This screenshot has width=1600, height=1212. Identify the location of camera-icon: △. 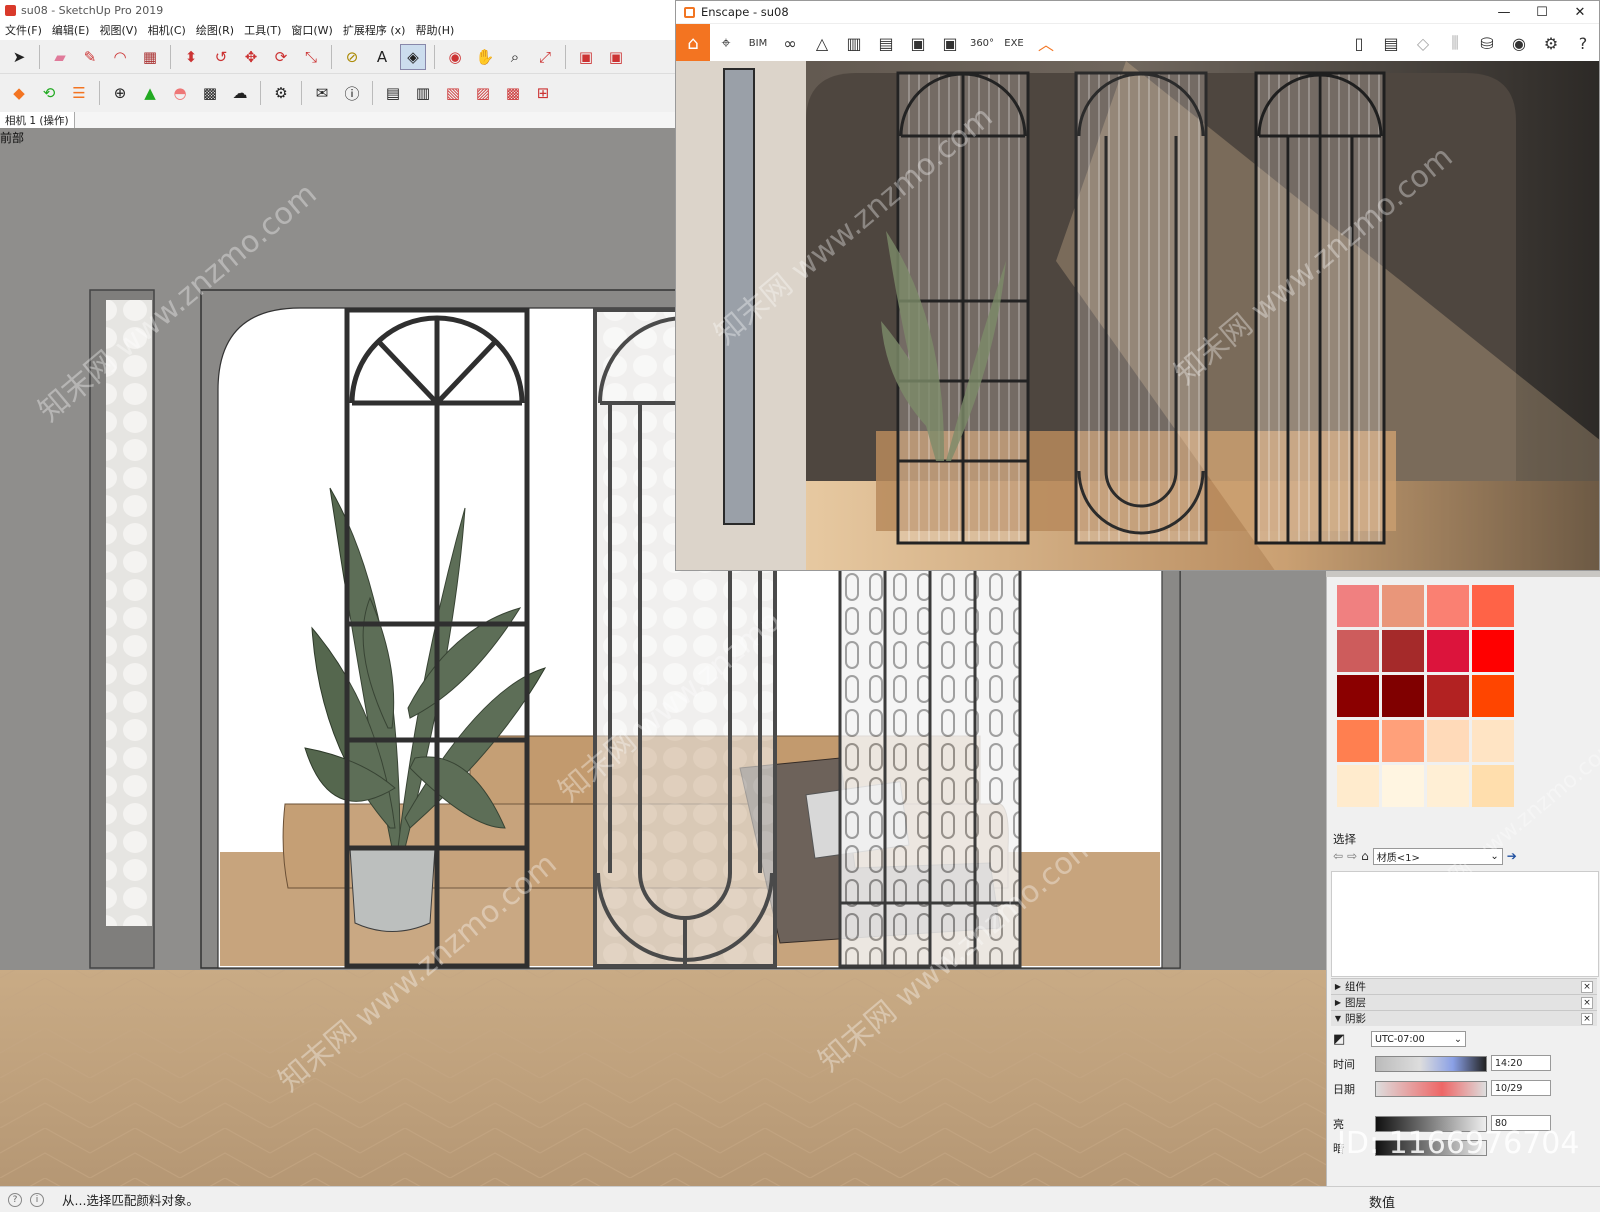
(822, 43).